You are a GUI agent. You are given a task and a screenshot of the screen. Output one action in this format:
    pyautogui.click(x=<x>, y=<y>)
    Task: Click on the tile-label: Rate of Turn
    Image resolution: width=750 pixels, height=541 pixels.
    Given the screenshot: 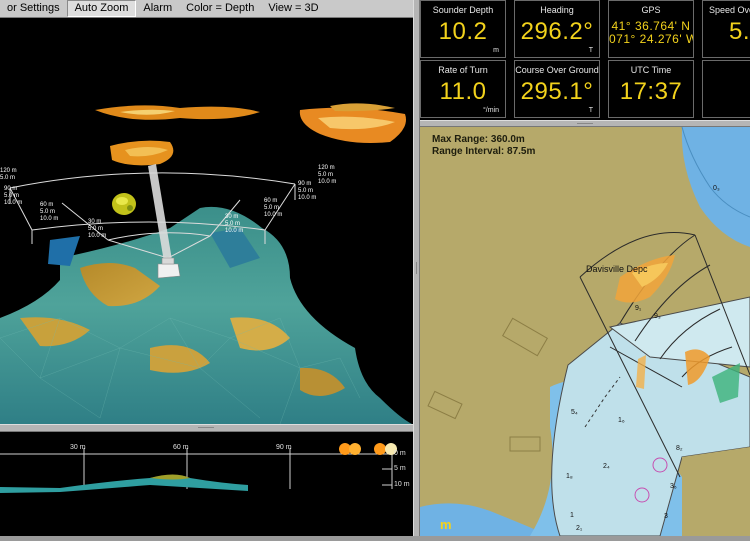 What is the action you would take?
    pyautogui.click(x=463, y=70)
    